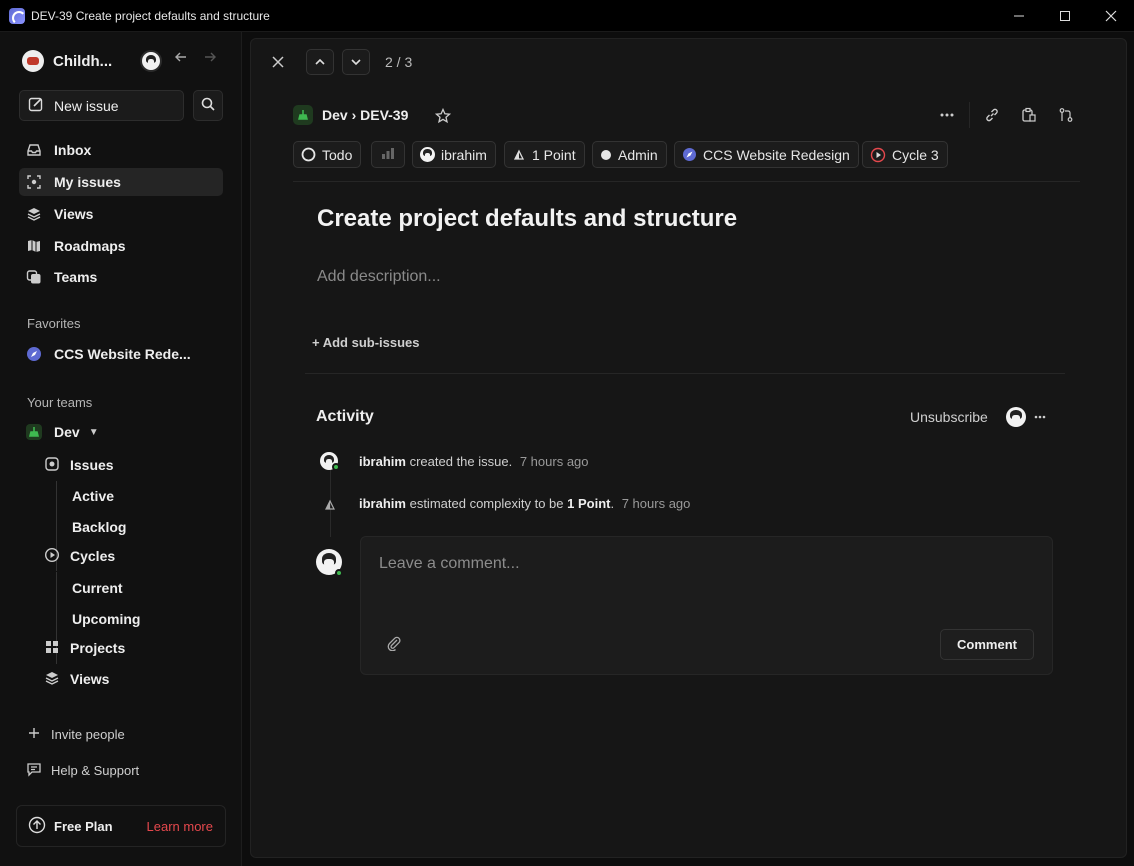 The height and width of the screenshot is (866, 1134). I want to click on team-cycles-upcoming: Upcoming, so click(106, 619).